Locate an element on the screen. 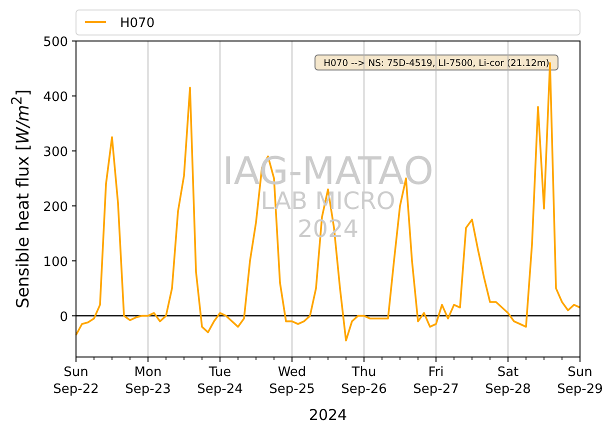  x-tick-label: Sun Sep-22 is located at coordinates (76, 381).